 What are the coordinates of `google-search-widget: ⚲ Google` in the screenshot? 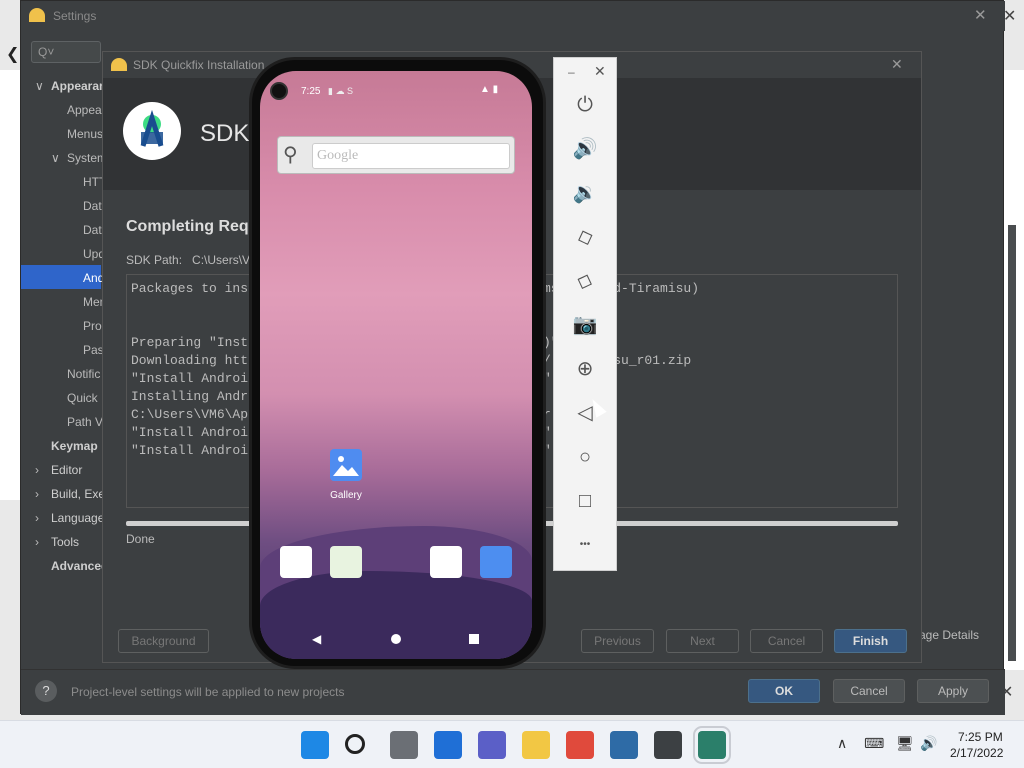 It's located at (396, 155).